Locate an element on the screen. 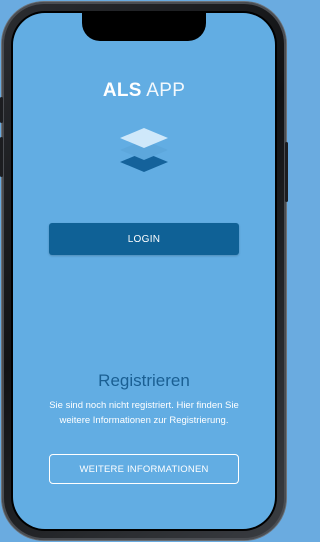  app-title-bold: ALS is located at coordinates (122, 90).